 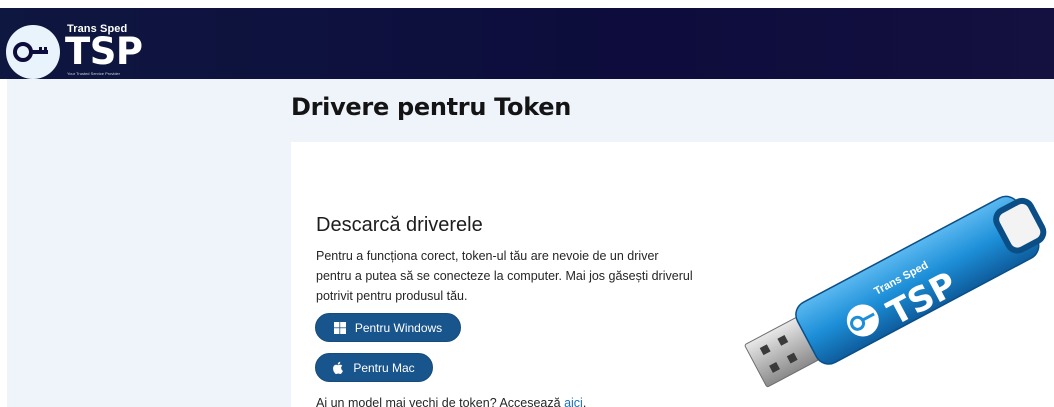 What do you see at coordinates (33, 52) in the screenshot?
I see `key-cloud-icon` at bounding box center [33, 52].